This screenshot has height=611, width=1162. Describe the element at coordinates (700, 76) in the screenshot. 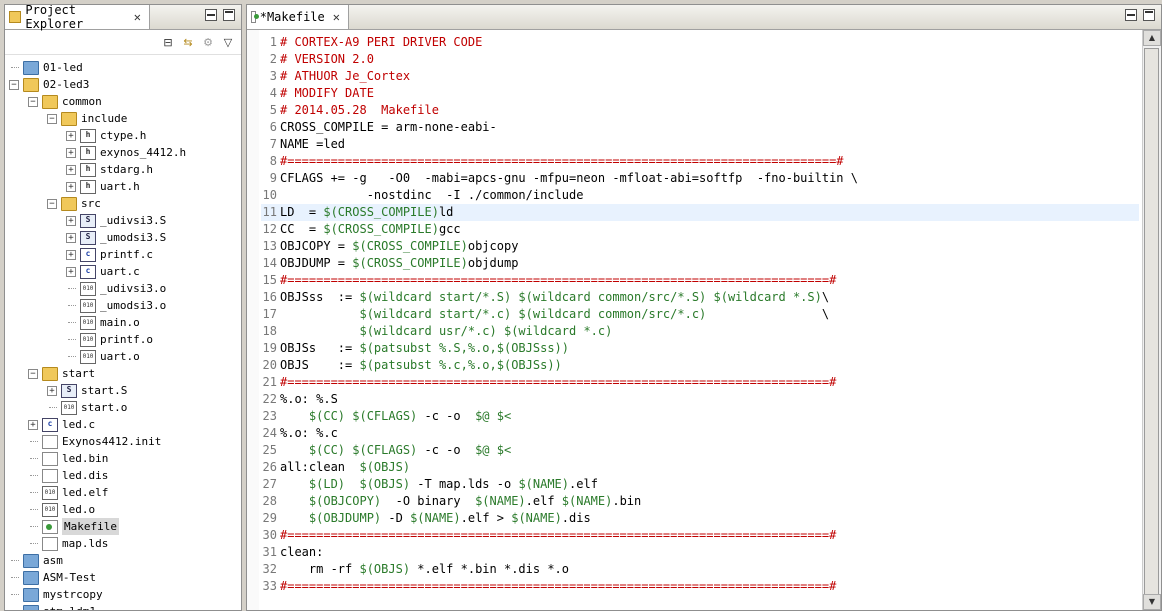

I see `code-line: 3 # ATHUOR Je_Cortex` at that location.